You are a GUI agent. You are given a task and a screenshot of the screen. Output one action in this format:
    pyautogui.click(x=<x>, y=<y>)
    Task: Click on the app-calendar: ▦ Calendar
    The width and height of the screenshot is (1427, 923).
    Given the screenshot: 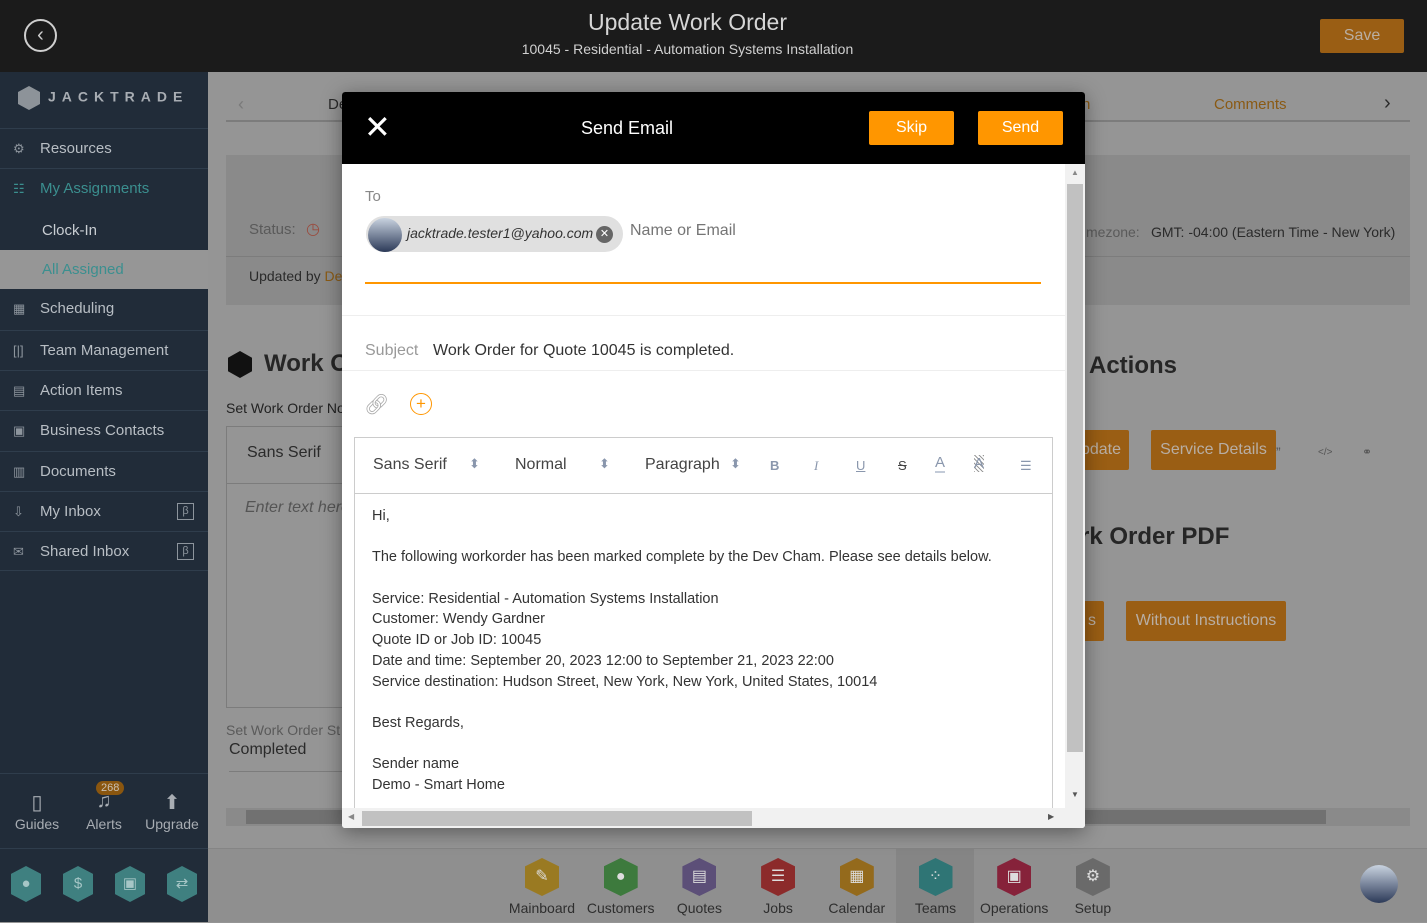 What is the action you would take?
    pyautogui.click(x=857, y=887)
    